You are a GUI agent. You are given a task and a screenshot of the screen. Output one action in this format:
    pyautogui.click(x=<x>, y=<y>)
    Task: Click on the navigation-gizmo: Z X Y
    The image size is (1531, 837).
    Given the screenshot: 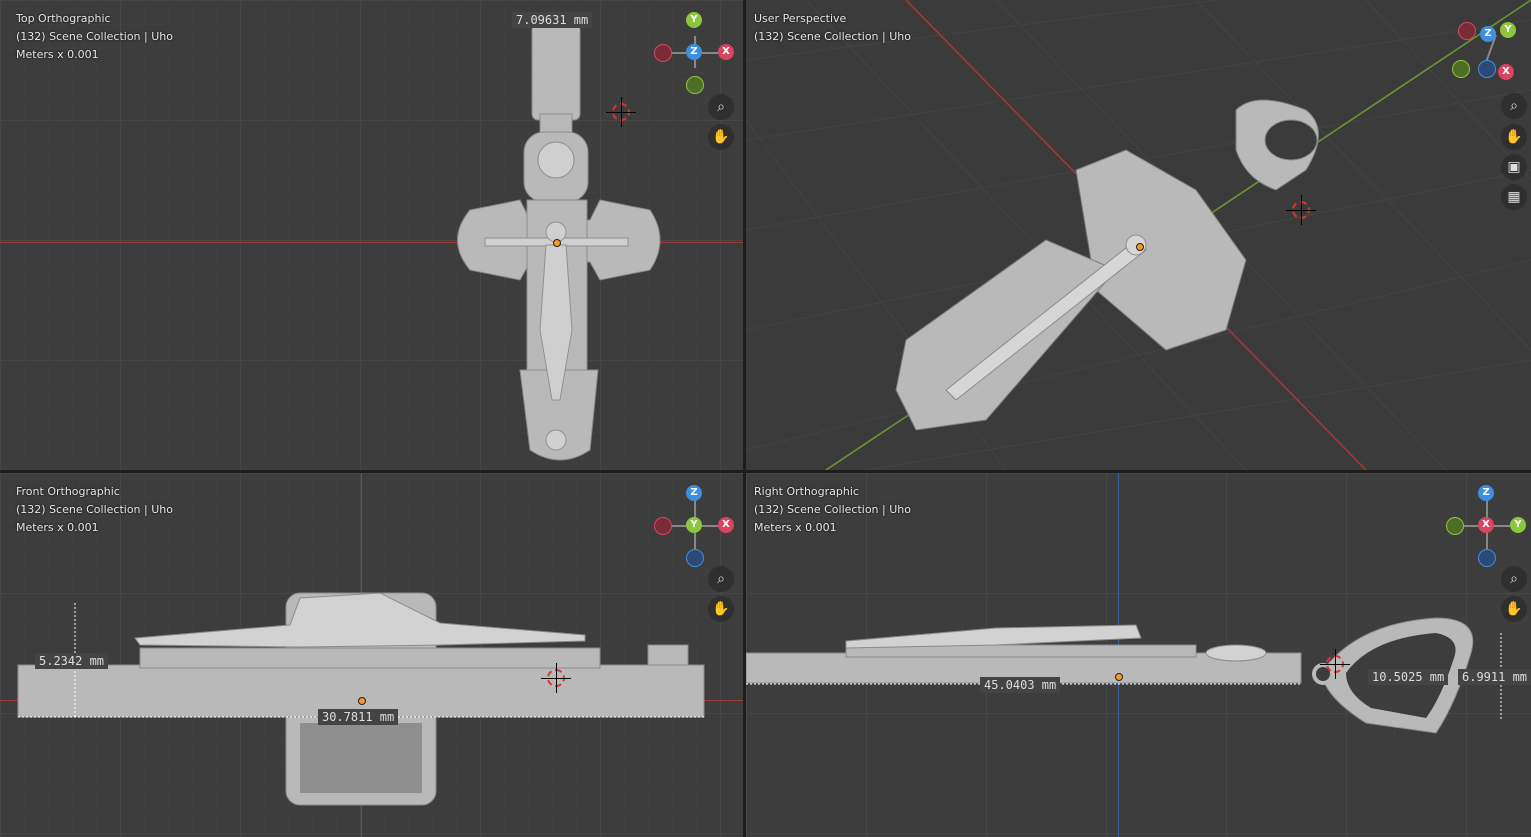 What is the action you would take?
    pyautogui.click(x=1486, y=526)
    